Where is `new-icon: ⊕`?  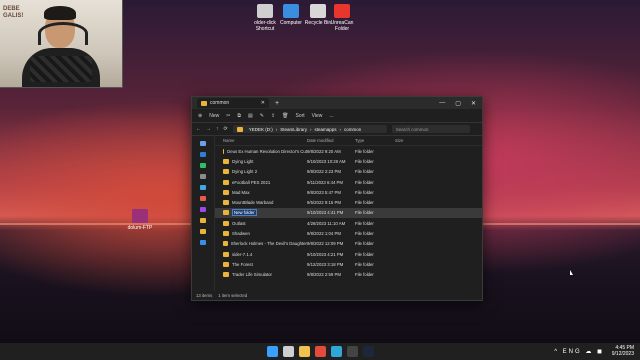
new-icon: ⊕ is located at coordinates (200, 116).